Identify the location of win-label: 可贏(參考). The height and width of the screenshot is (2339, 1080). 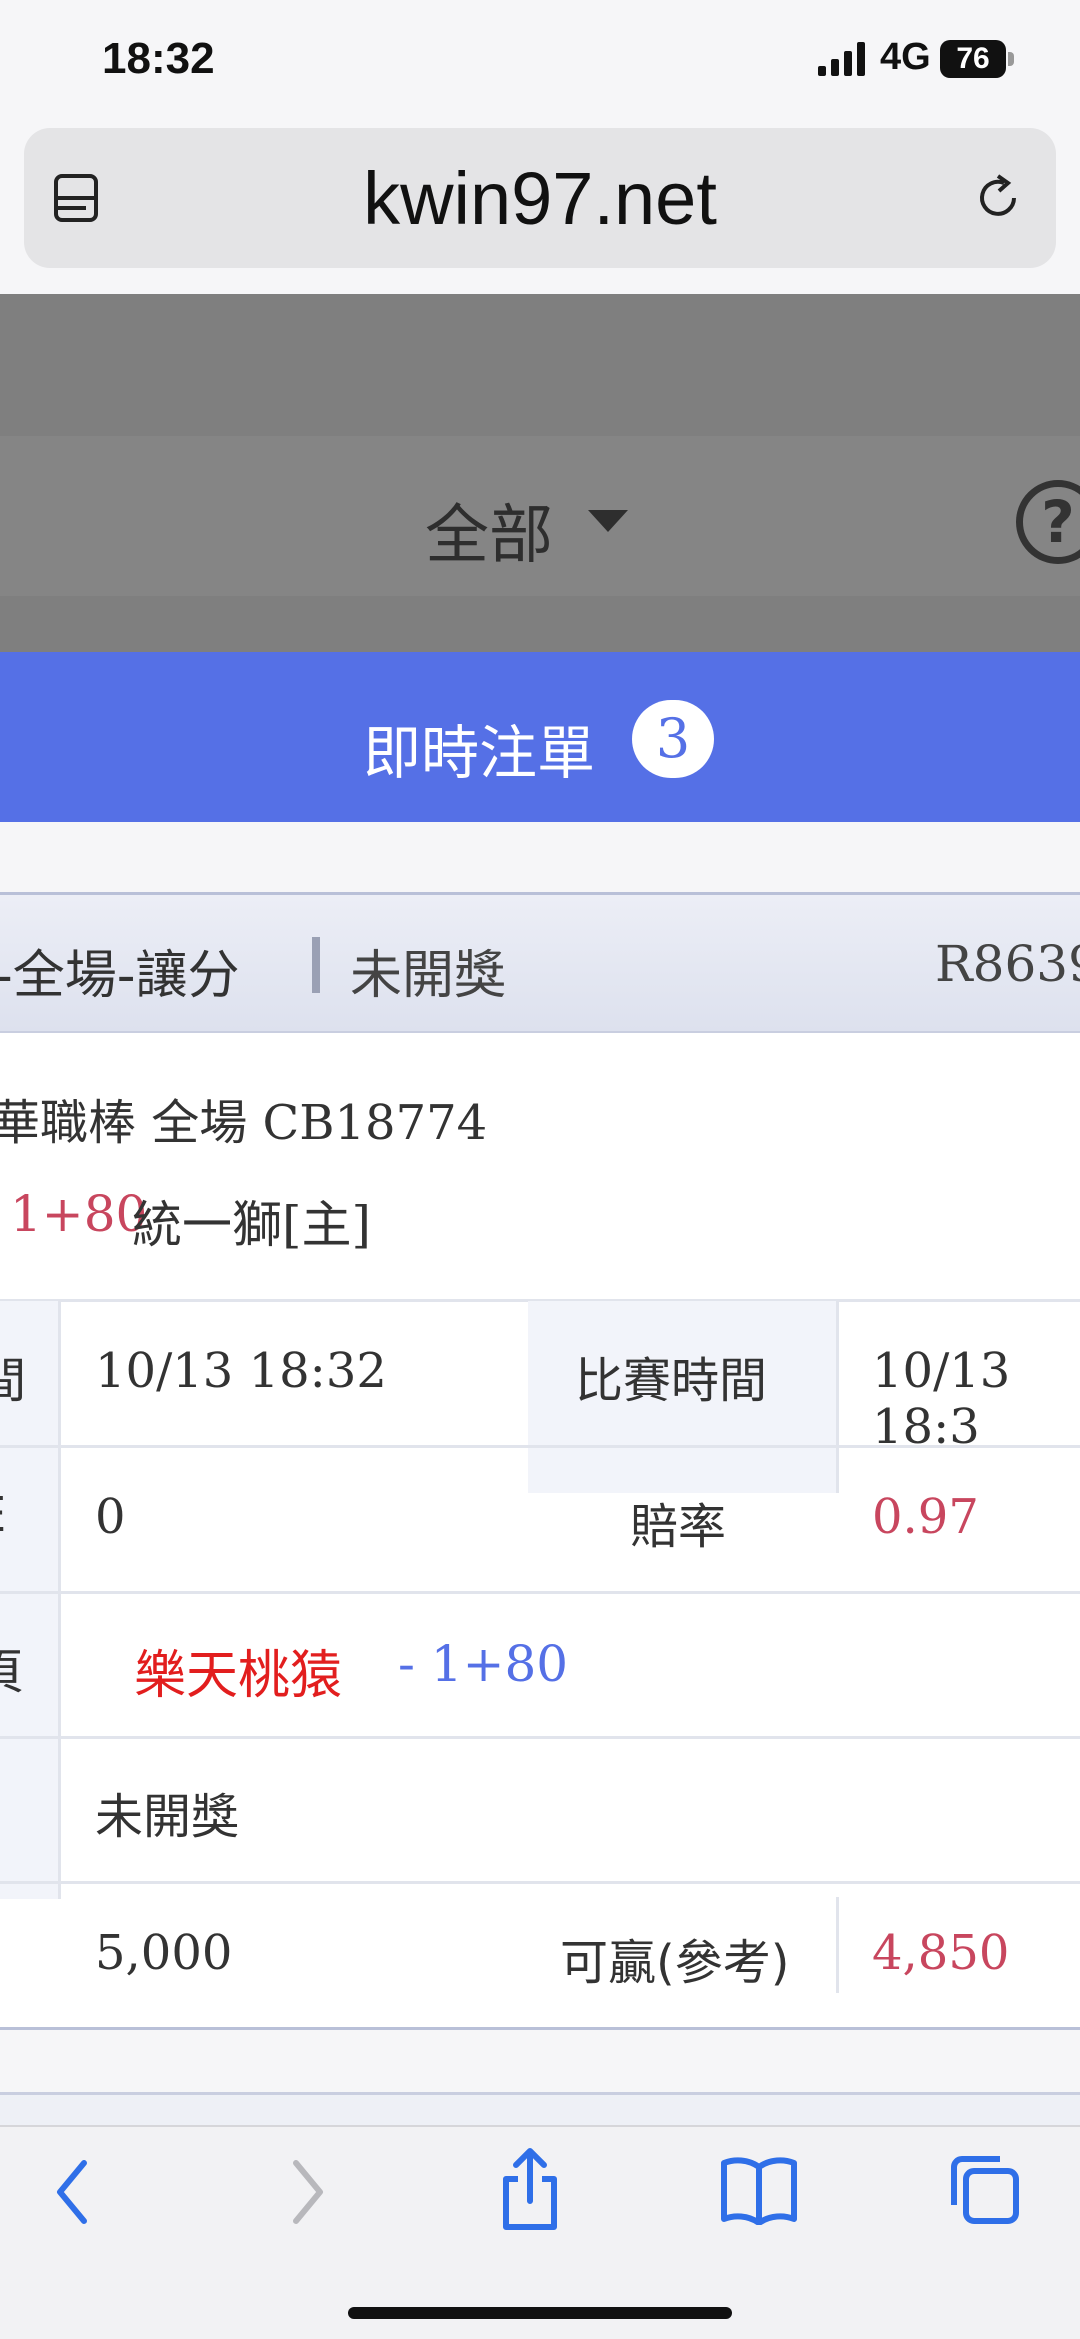
(675, 1963).